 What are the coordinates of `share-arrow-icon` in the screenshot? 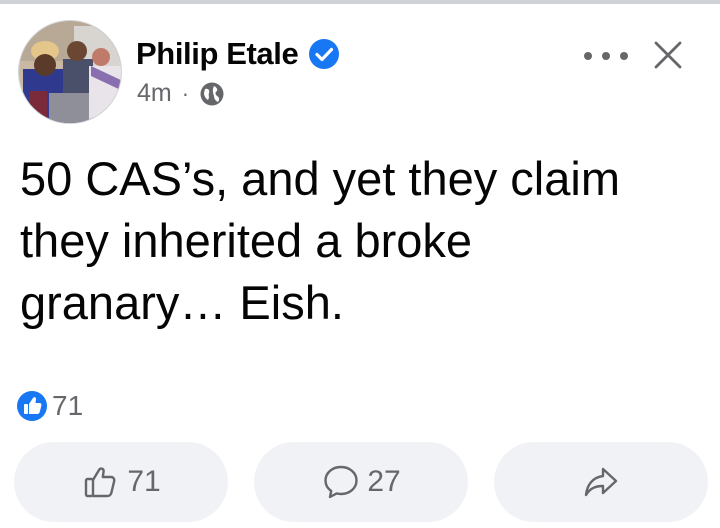 It's located at (601, 482).